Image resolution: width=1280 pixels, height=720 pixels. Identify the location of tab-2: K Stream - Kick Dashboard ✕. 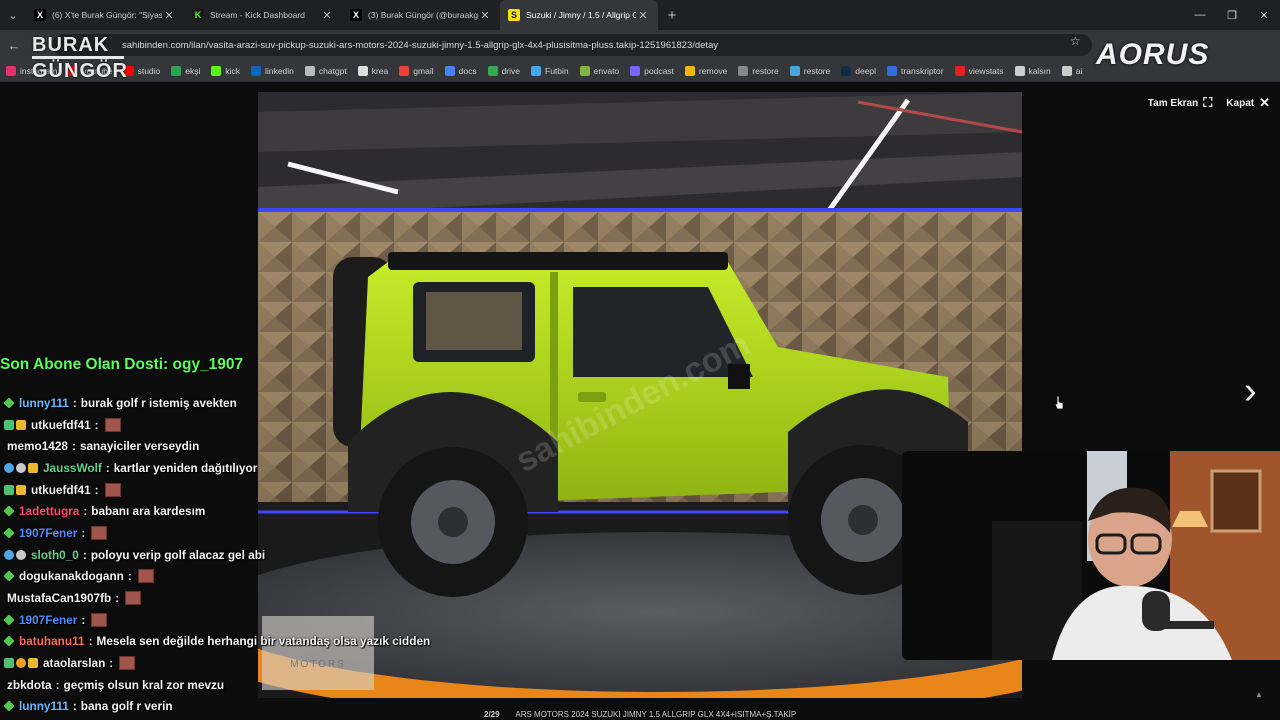
(263, 15).